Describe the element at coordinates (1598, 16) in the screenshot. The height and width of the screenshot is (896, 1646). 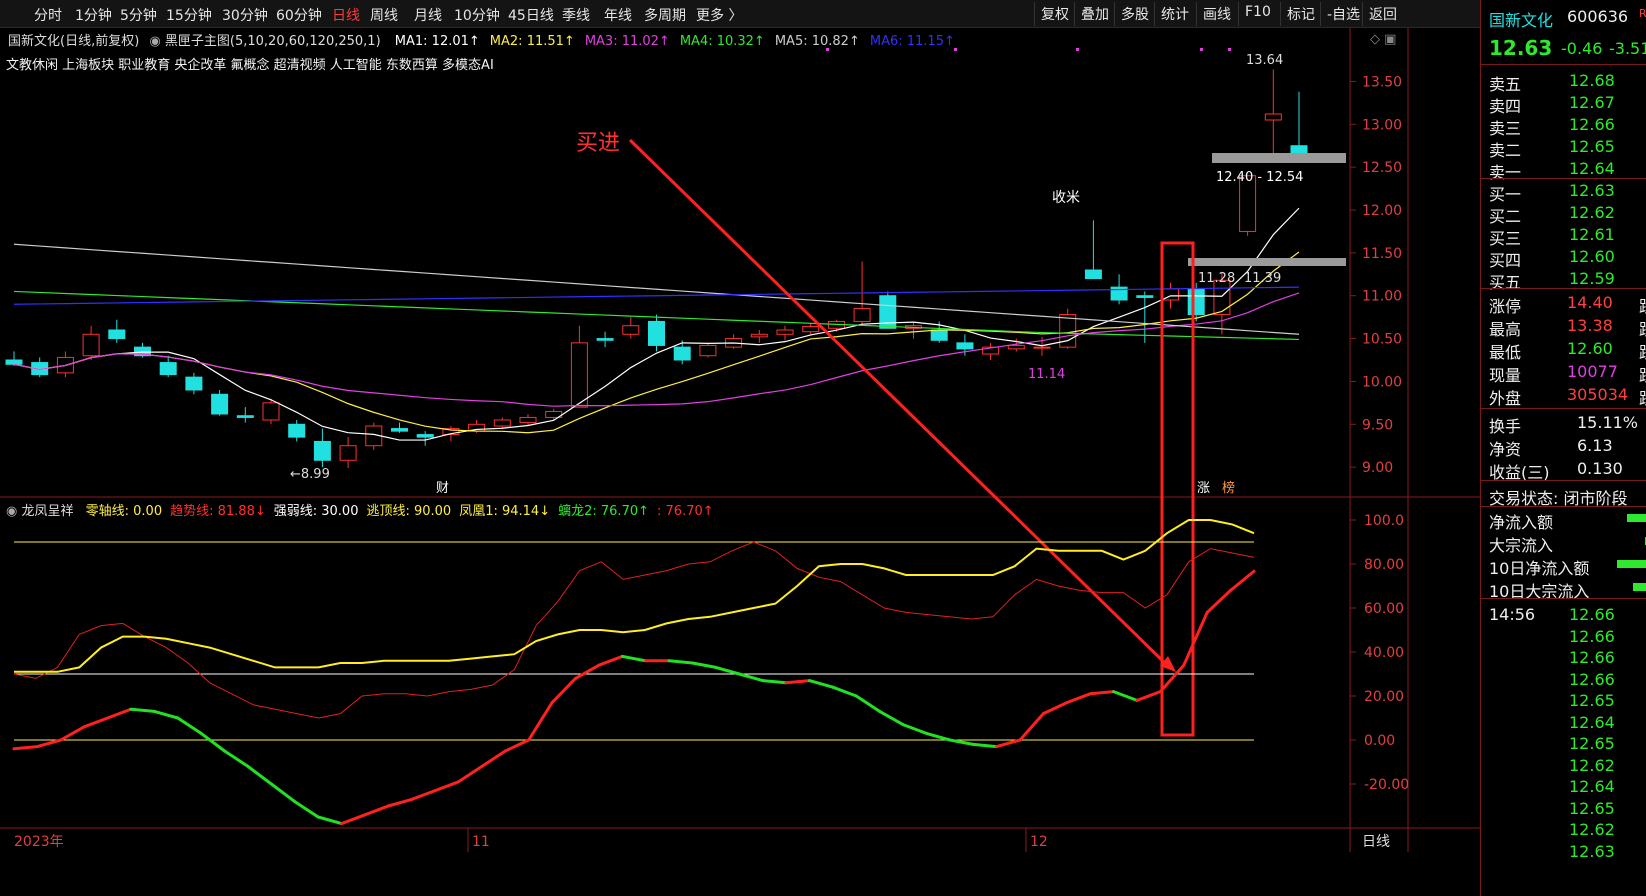
I see `stock-code: 600636` at that location.